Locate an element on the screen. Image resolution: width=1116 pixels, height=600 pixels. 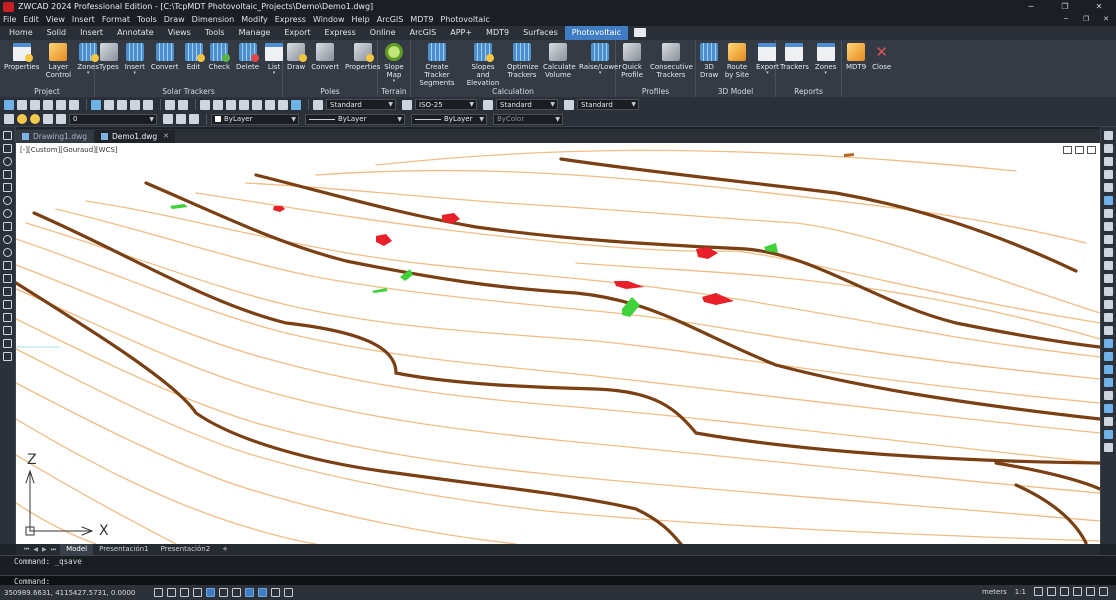
poles-draw-button: Draw is located at coordinates (296, 57).